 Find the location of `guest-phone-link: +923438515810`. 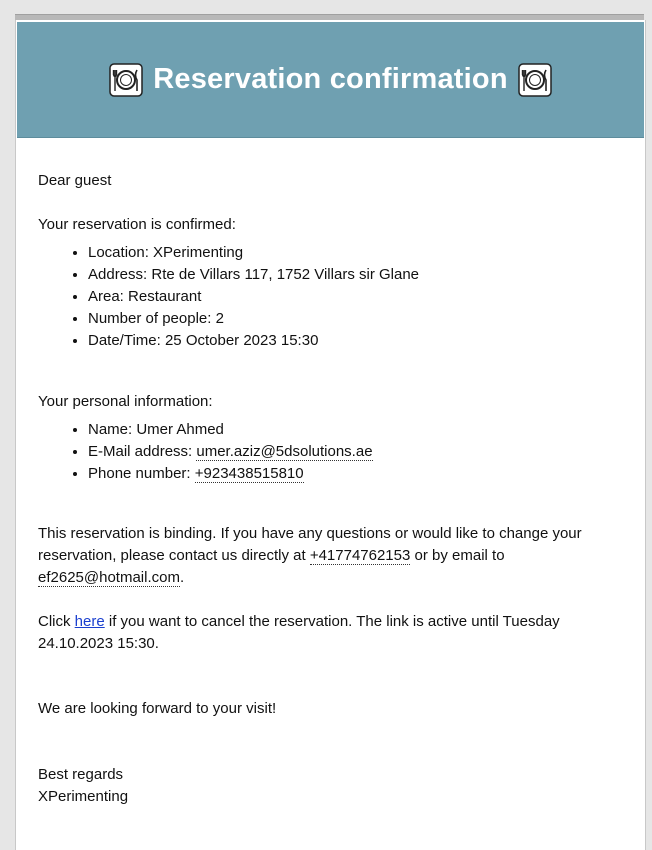

guest-phone-link: +923438515810 is located at coordinates (249, 474).